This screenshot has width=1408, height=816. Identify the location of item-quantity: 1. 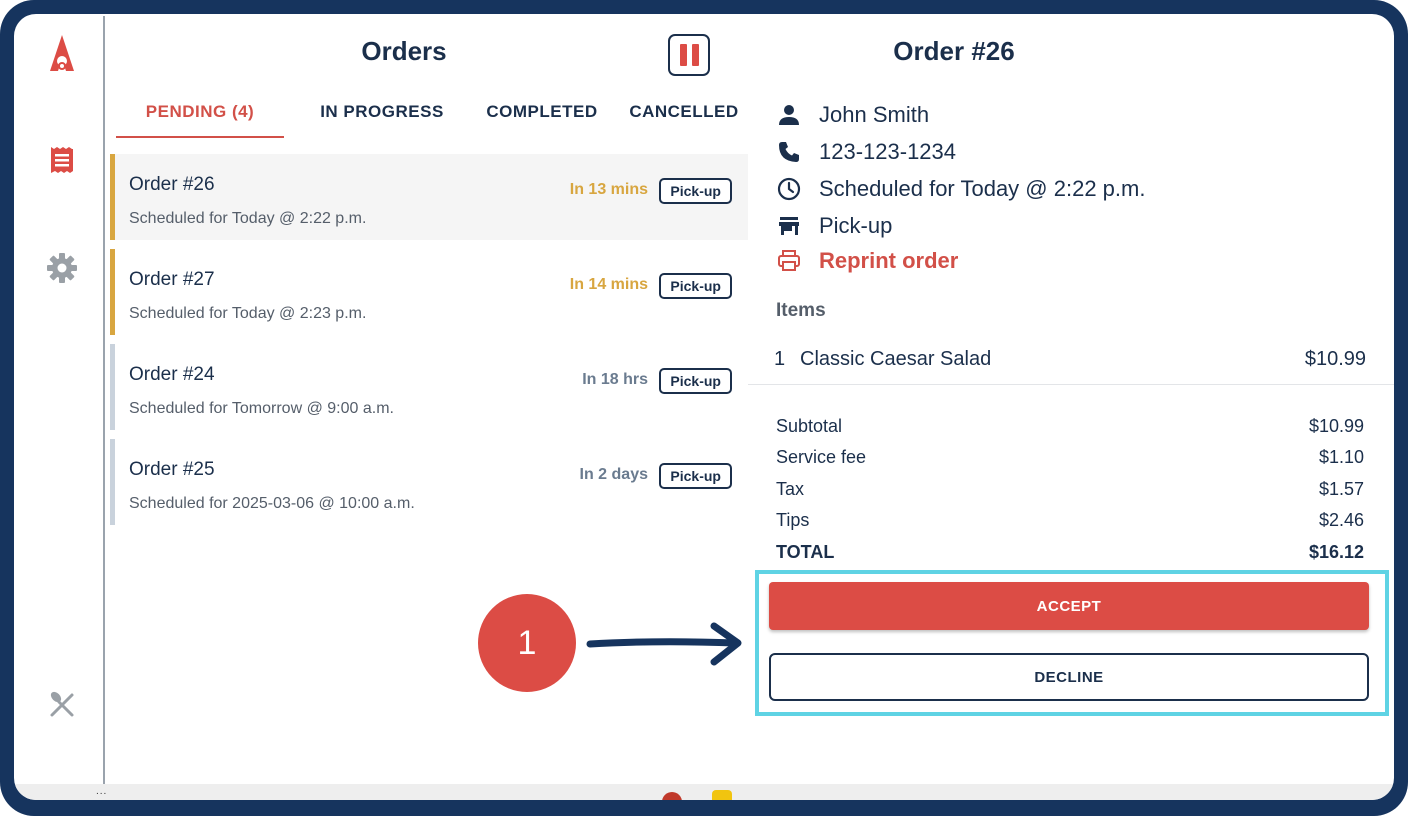
(780, 359).